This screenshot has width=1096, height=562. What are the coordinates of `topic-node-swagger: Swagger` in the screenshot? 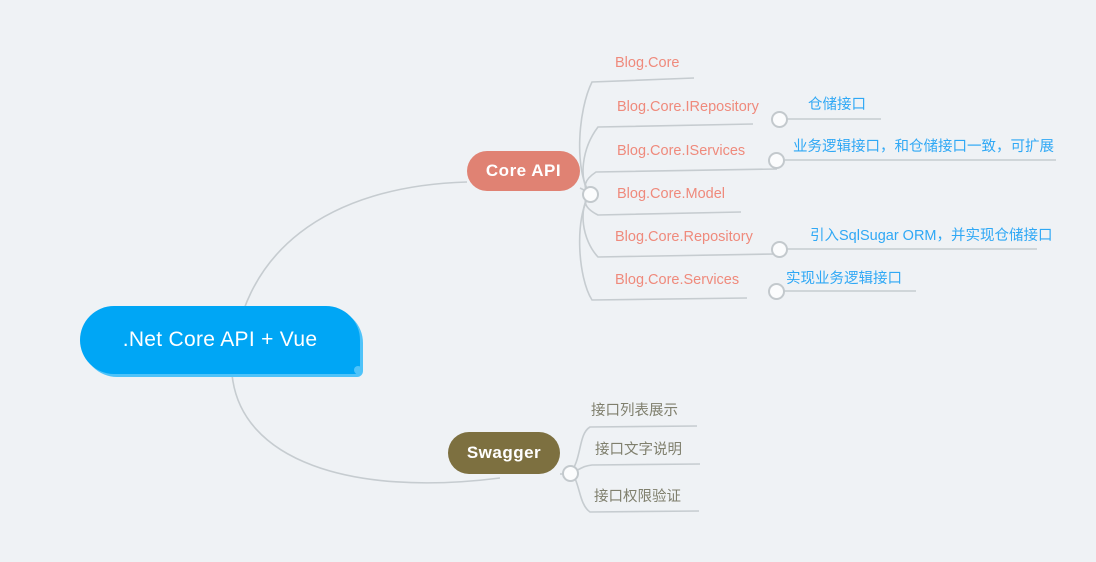 It's located at (504, 453).